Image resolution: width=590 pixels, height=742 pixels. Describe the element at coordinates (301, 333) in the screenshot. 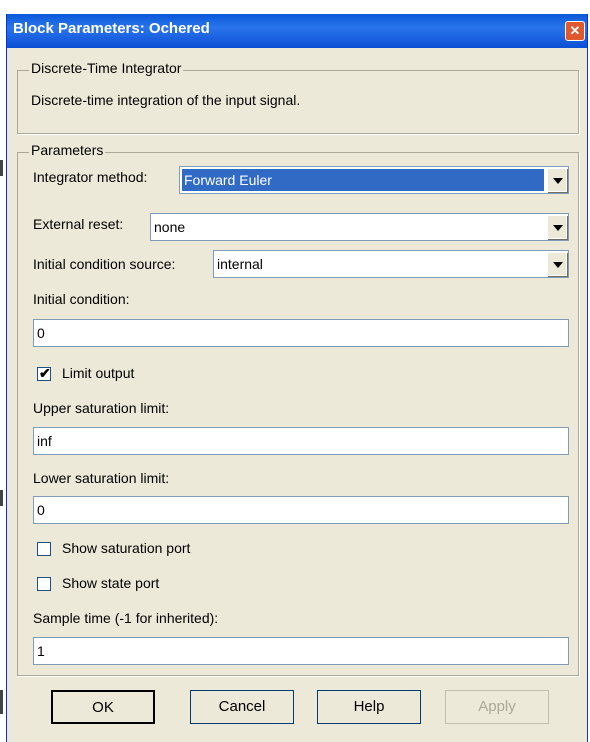

I see `initial-condition-field: 0` at that location.